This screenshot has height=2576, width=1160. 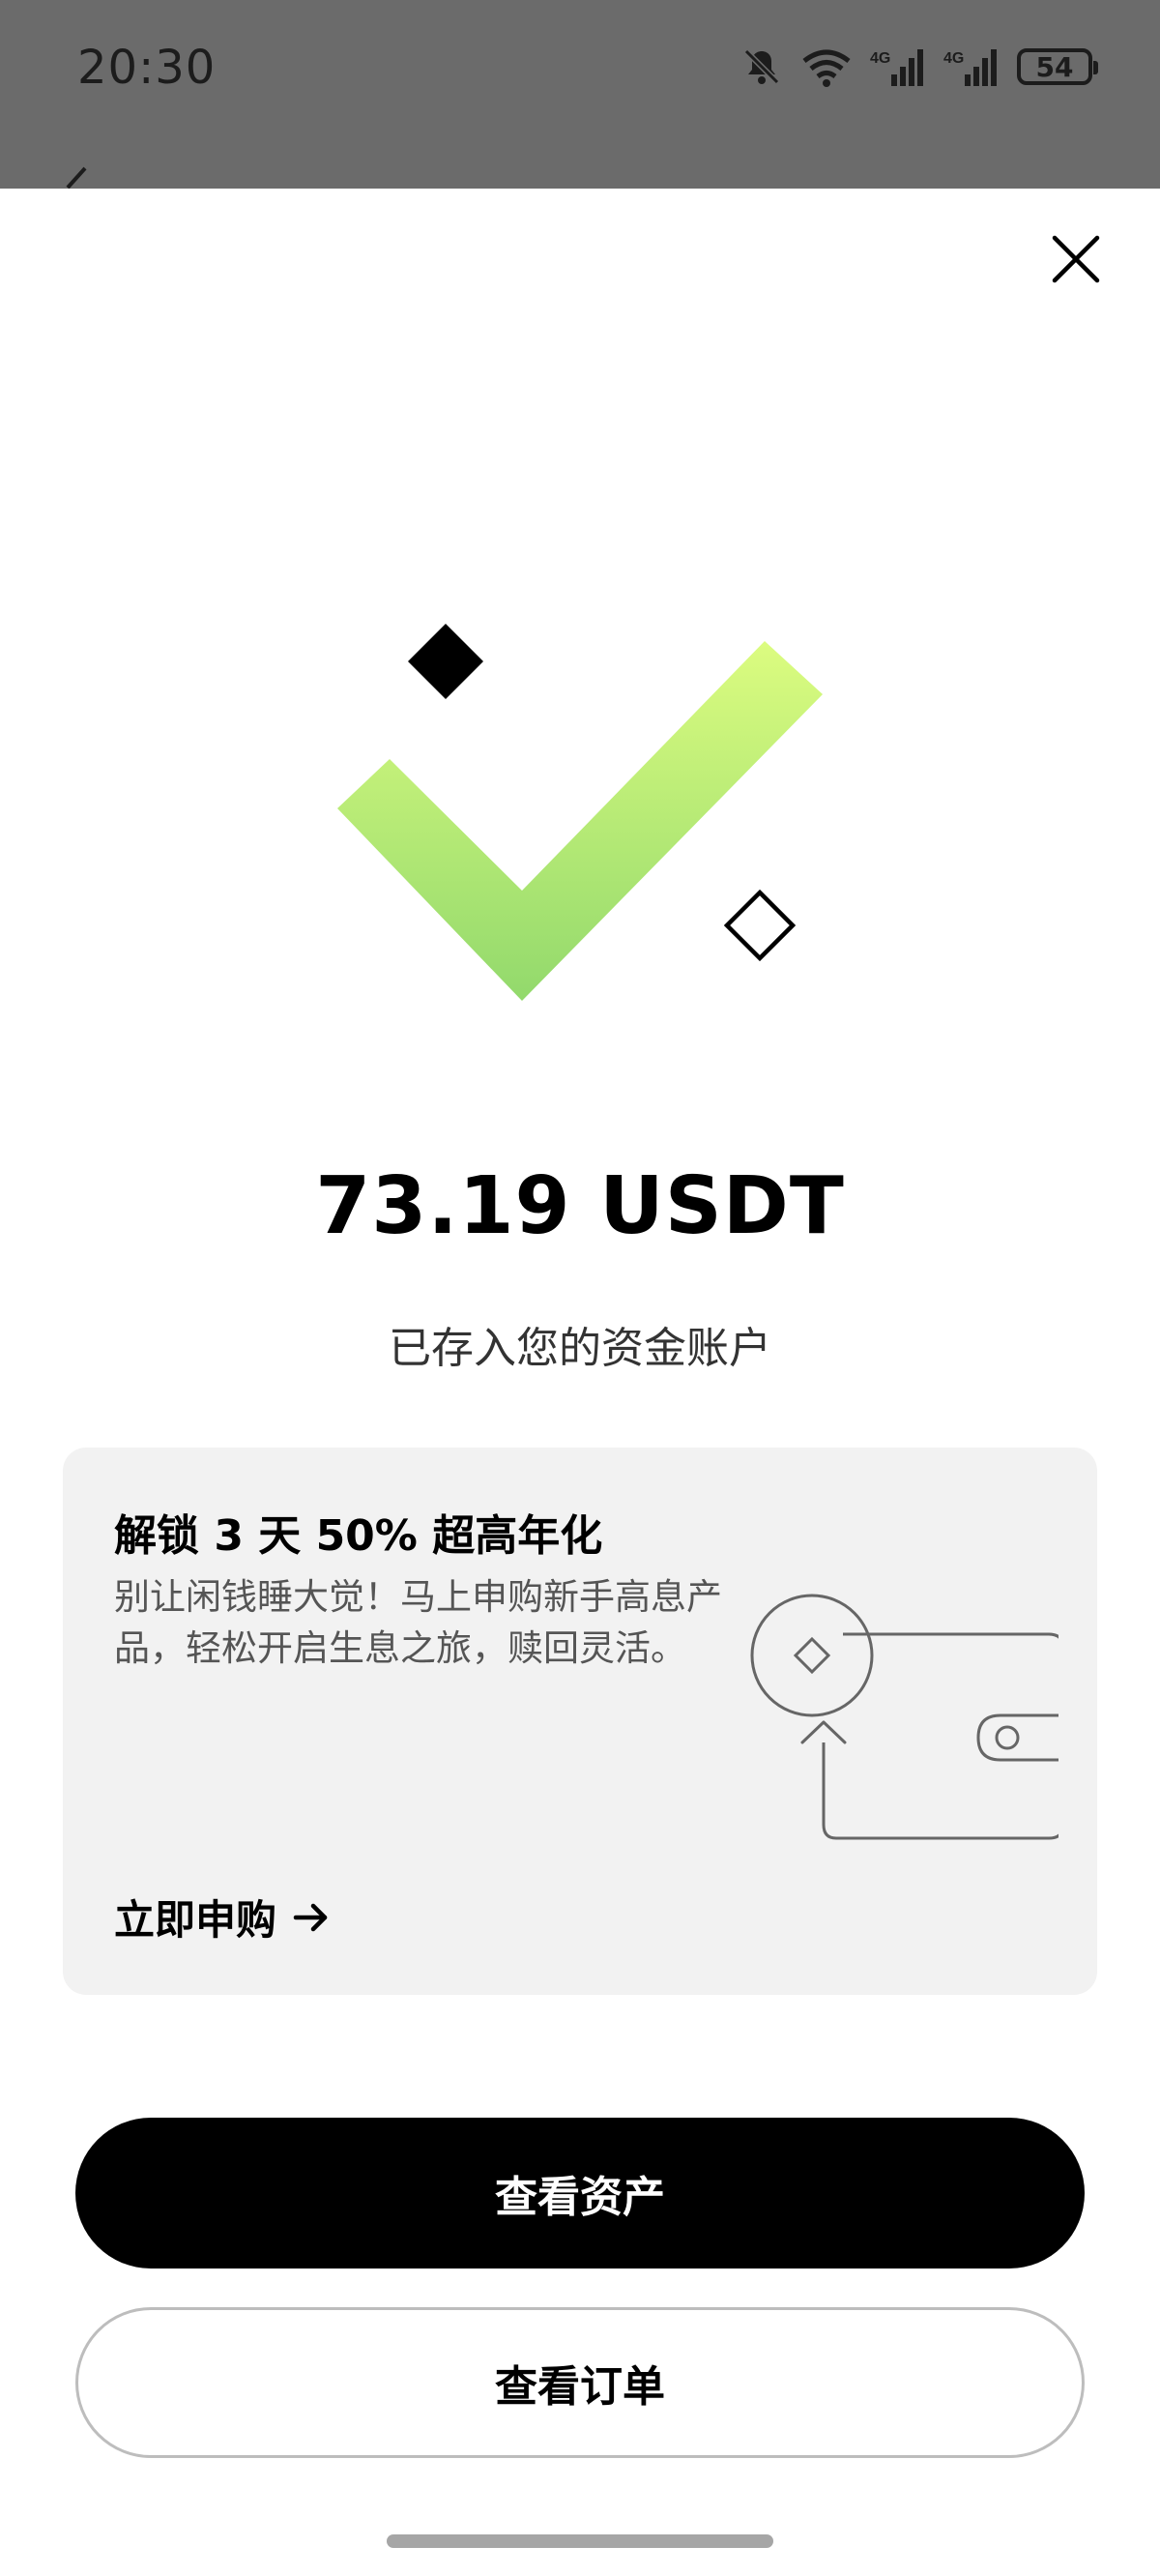 I want to click on deposit-message: 已存入您的资金账户, so click(x=580, y=1348).